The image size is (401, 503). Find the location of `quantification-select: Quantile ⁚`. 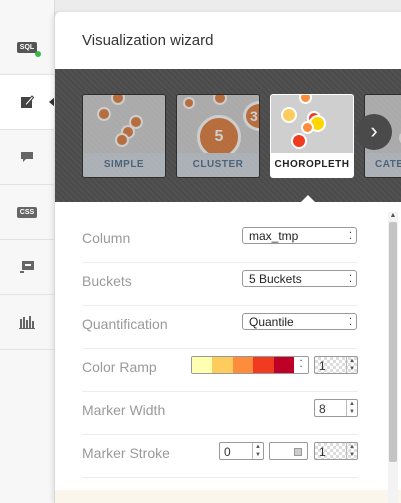

quantification-select: Quantile ⁚ is located at coordinates (299, 321).